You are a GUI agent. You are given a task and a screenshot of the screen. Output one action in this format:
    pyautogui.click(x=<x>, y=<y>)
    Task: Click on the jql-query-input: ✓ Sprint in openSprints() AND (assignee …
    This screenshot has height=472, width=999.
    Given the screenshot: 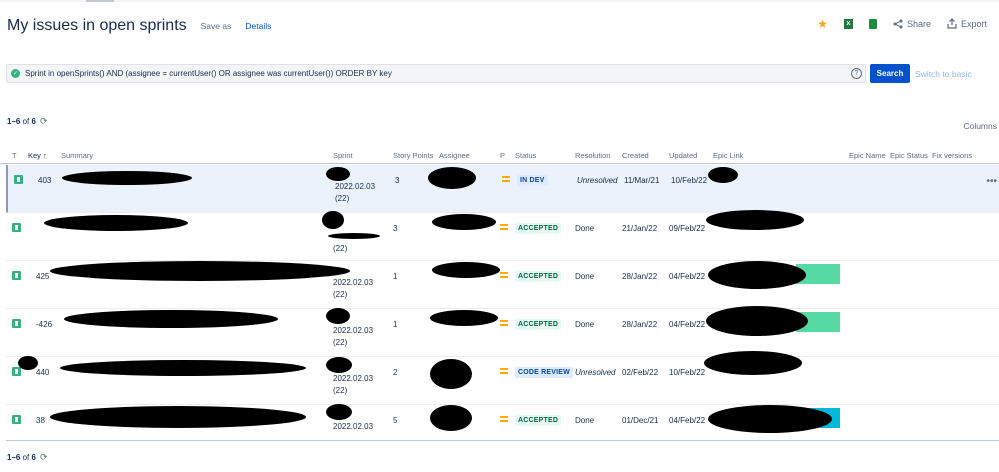 What is the action you would take?
    pyautogui.click(x=436, y=73)
    